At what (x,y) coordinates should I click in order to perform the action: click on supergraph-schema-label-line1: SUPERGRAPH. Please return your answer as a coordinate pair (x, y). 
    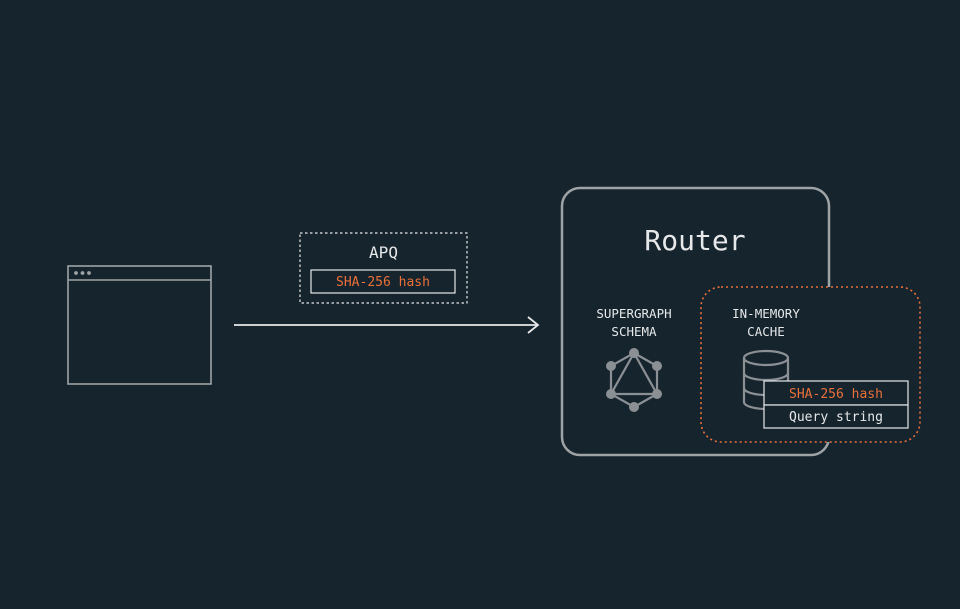
    Looking at the image, I should click on (633, 313).